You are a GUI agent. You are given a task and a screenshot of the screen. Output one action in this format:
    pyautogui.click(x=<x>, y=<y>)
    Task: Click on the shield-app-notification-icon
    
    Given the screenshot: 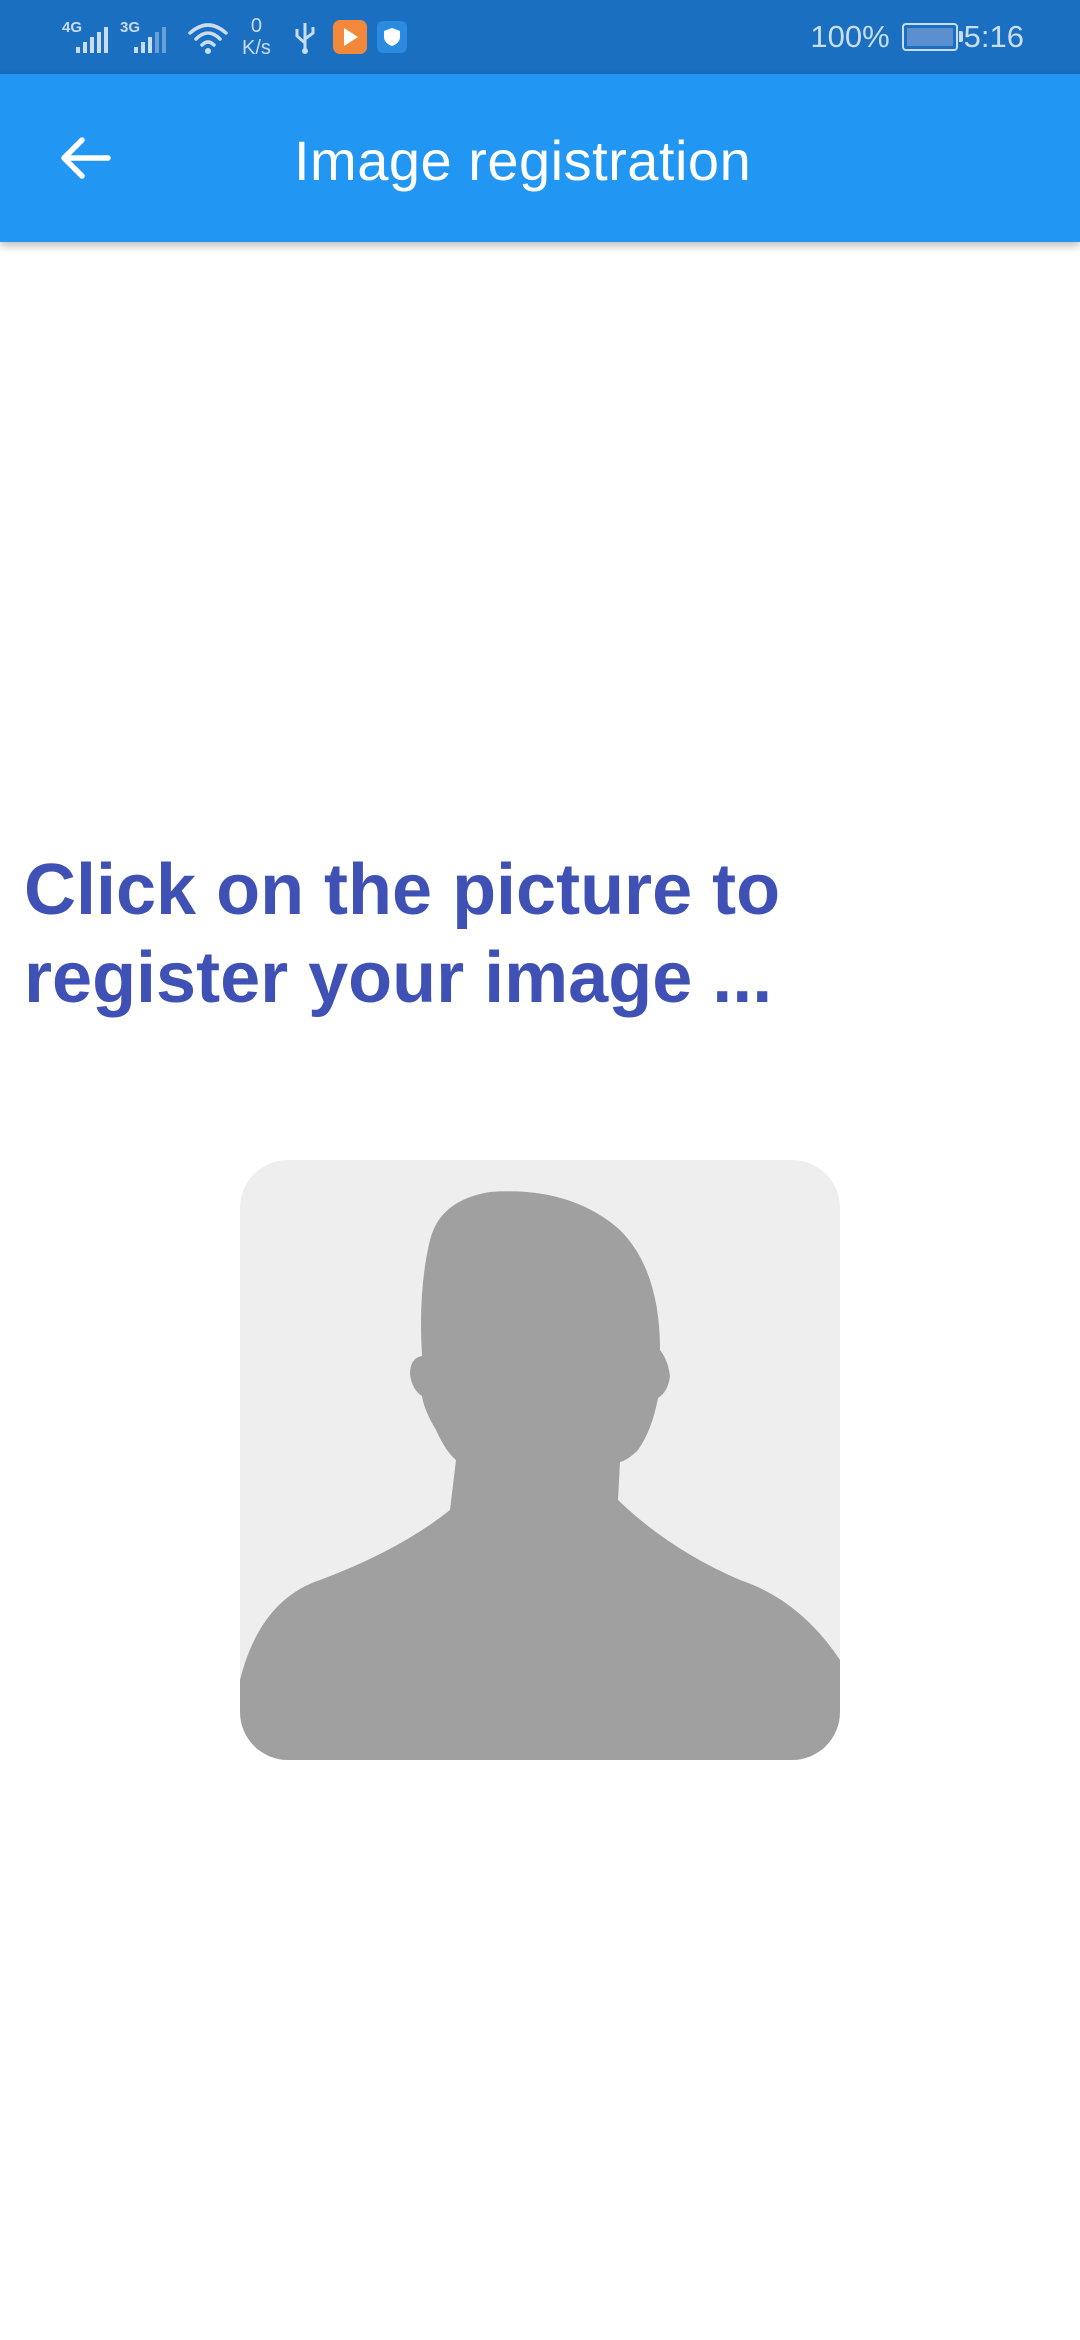 What is the action you would take?
    pyautogui.click(x=391, y=37)
    